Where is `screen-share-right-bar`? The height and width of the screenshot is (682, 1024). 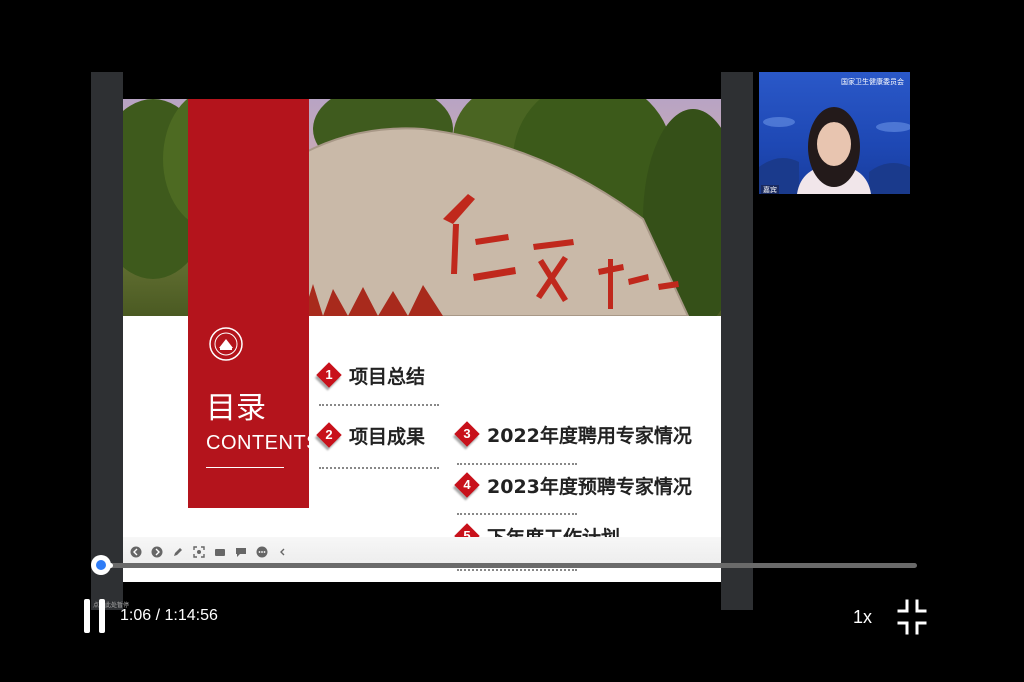 screen-share-right-bar is located at coordinates (737, 341).